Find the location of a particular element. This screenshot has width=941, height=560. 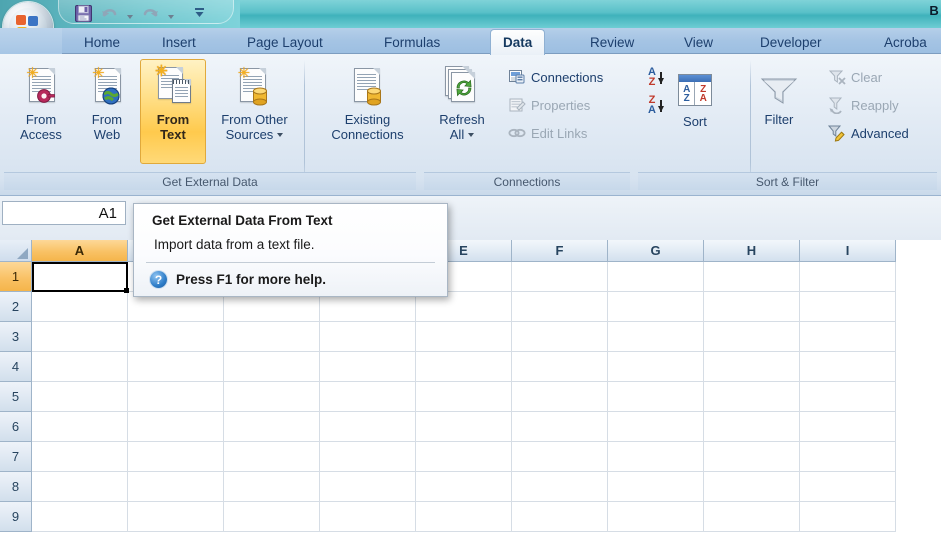

cell-c5 is located at coordinates (272, 397).